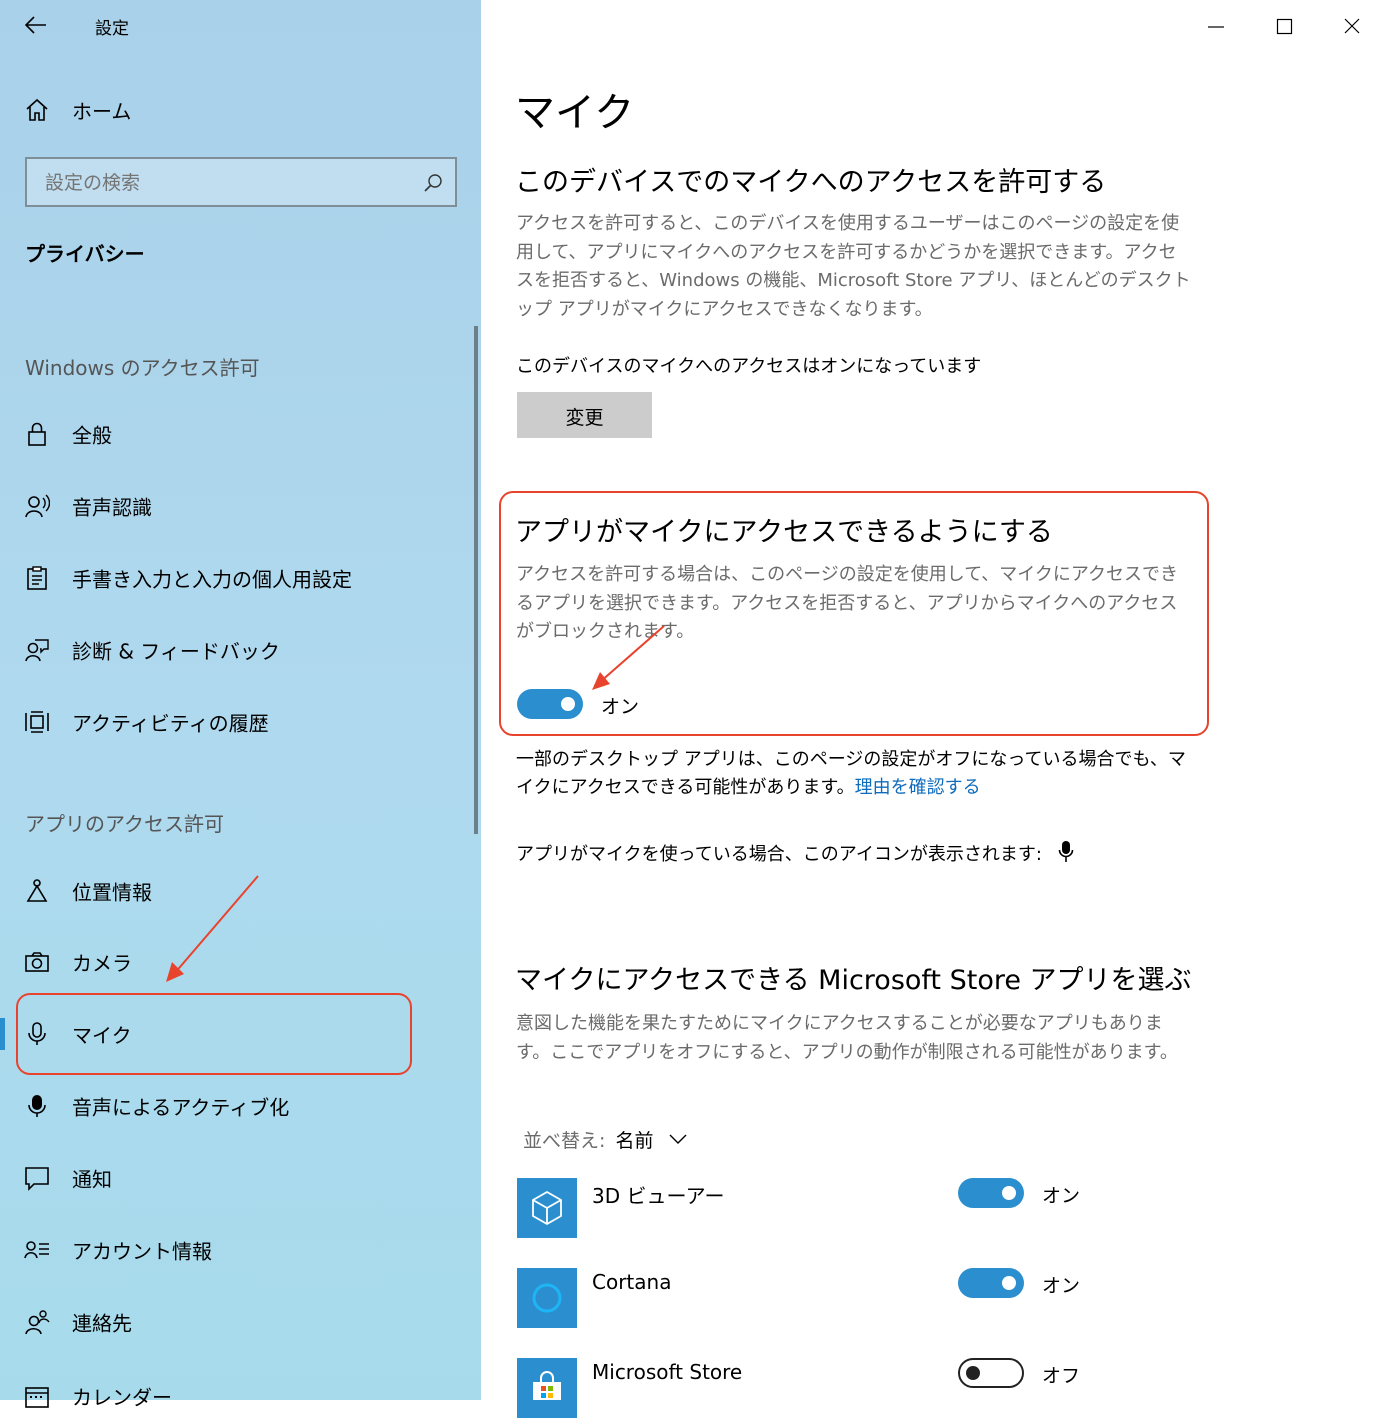  Describe the element at coordinates (240, 506) in the screenshot. I see `sidebar-item-speech: 音声認識` at that location.